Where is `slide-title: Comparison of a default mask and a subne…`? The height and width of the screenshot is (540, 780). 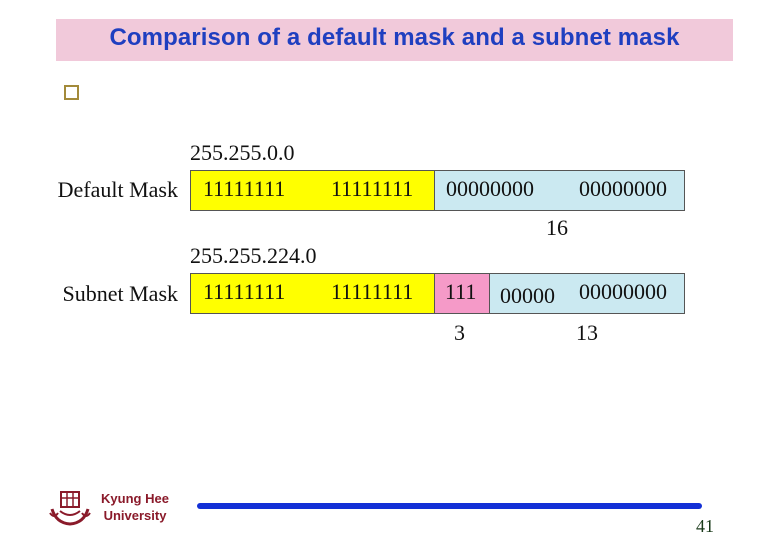 slide-title: Comparison of a default mask and a subne… is located at coordinates (394, 37).